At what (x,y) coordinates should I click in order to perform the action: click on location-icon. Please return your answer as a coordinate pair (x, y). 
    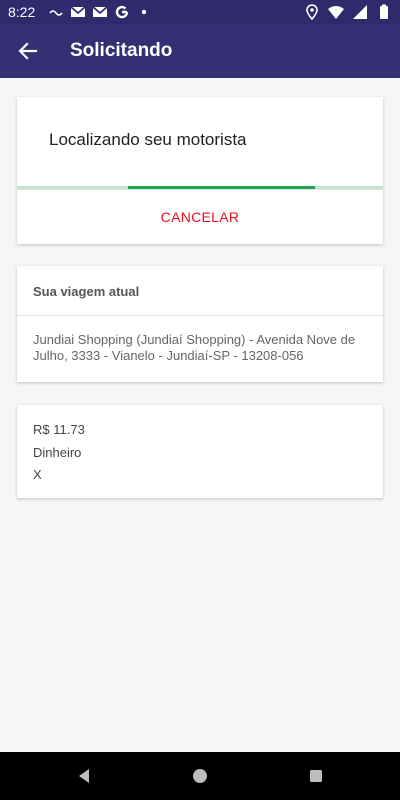
    Looking at the image, I should click on (312, 12).